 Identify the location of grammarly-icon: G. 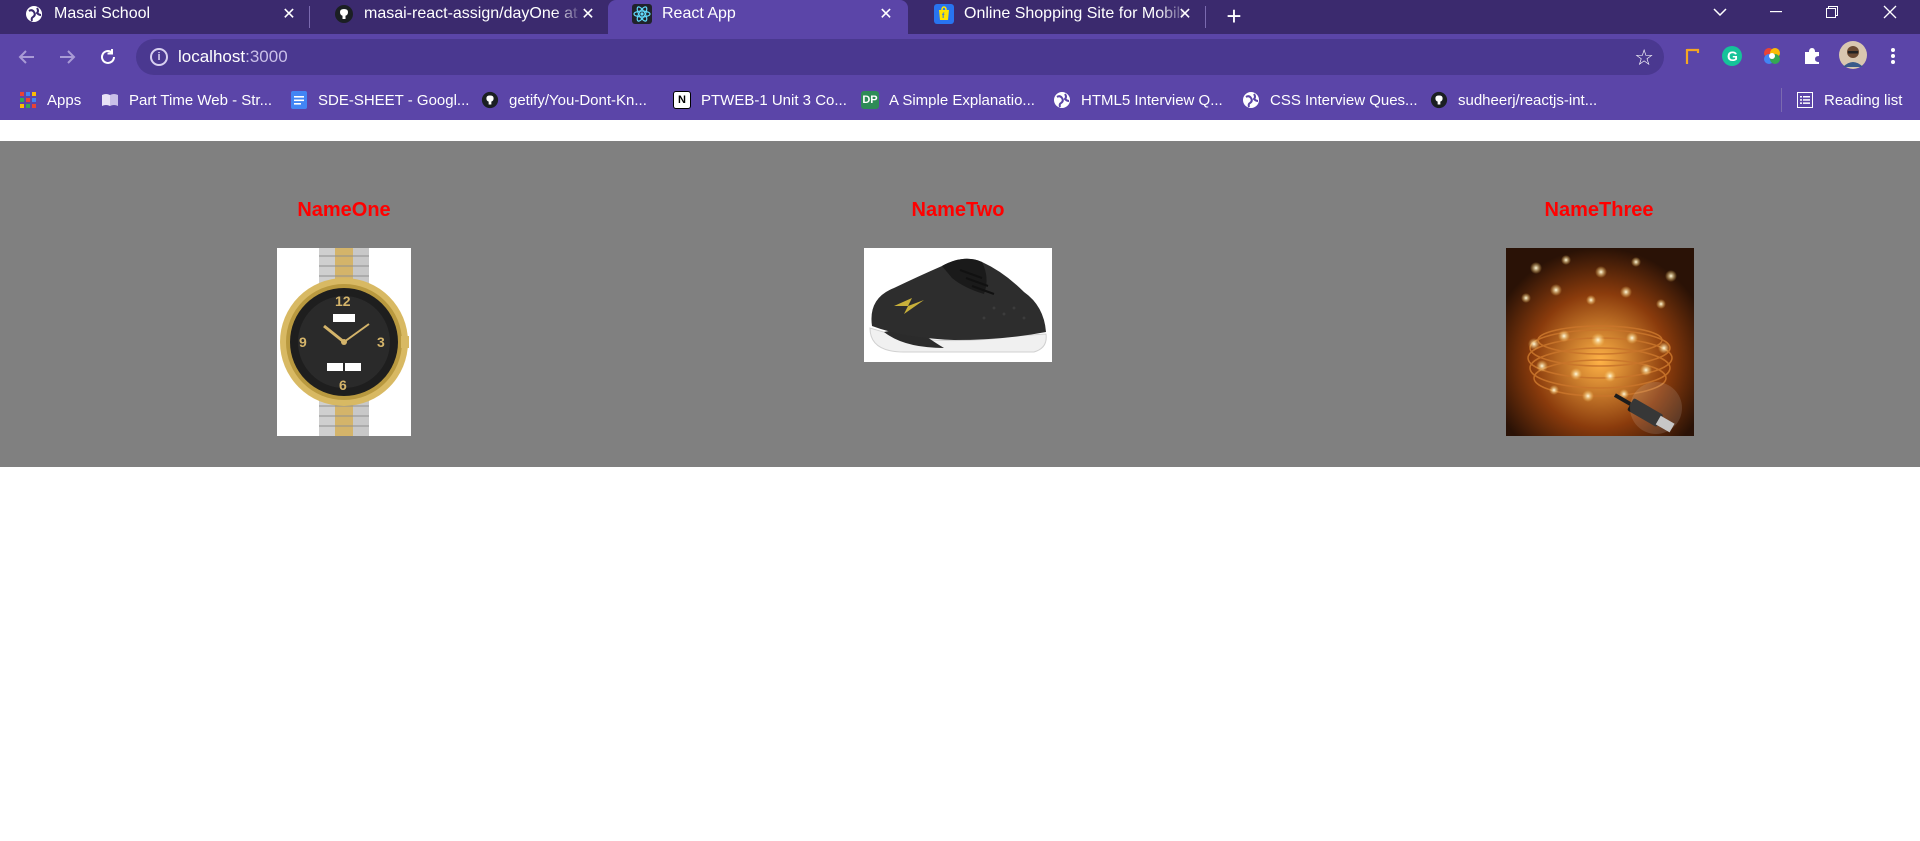
(1732, 56).